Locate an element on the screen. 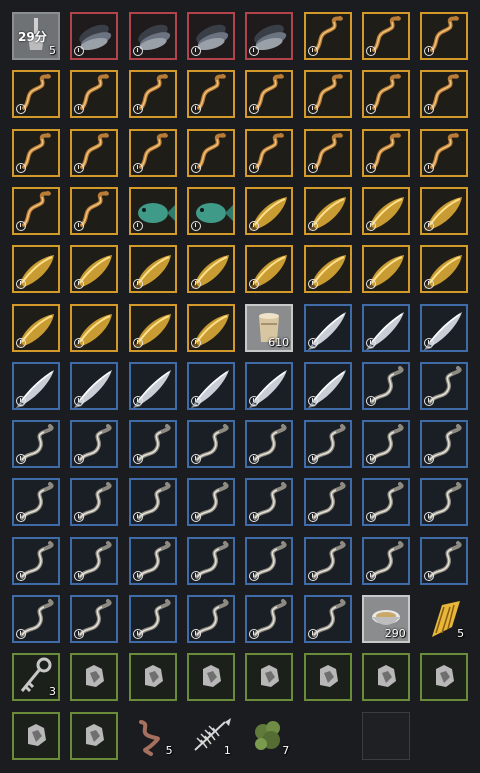 Image resolution: width=480 pixels, height=773 pixels. inventory-slot: 3 is located at coordinates (36, 677).